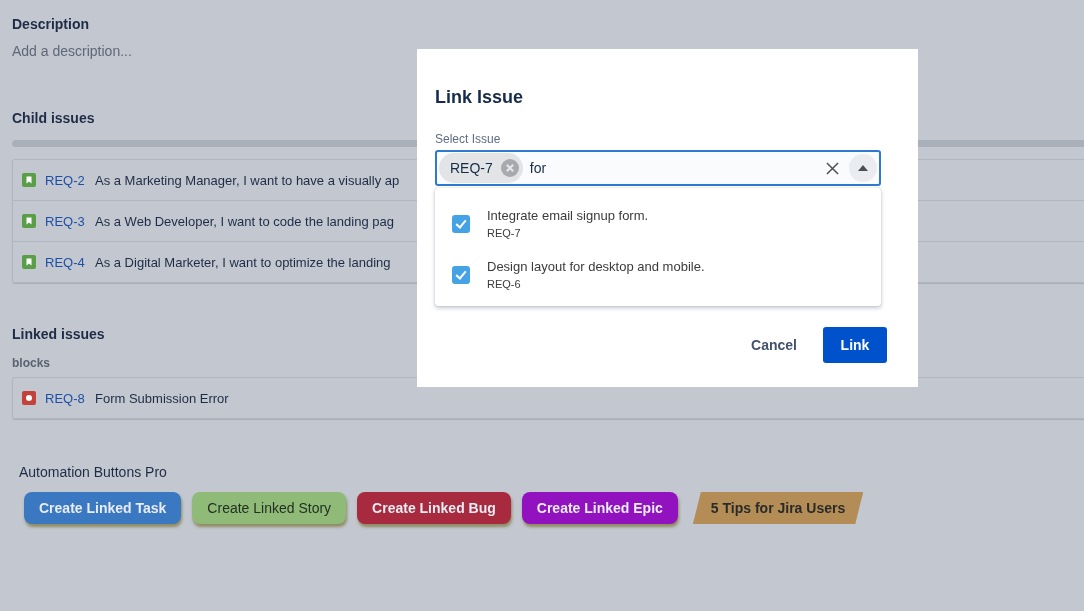 The width and height of the screenshot is (1084, 611). What do you see at coordinates (658, 168) in the screenshot?
I see `issue-select-field: REQ-7 for` at bounding box center [658, 168].